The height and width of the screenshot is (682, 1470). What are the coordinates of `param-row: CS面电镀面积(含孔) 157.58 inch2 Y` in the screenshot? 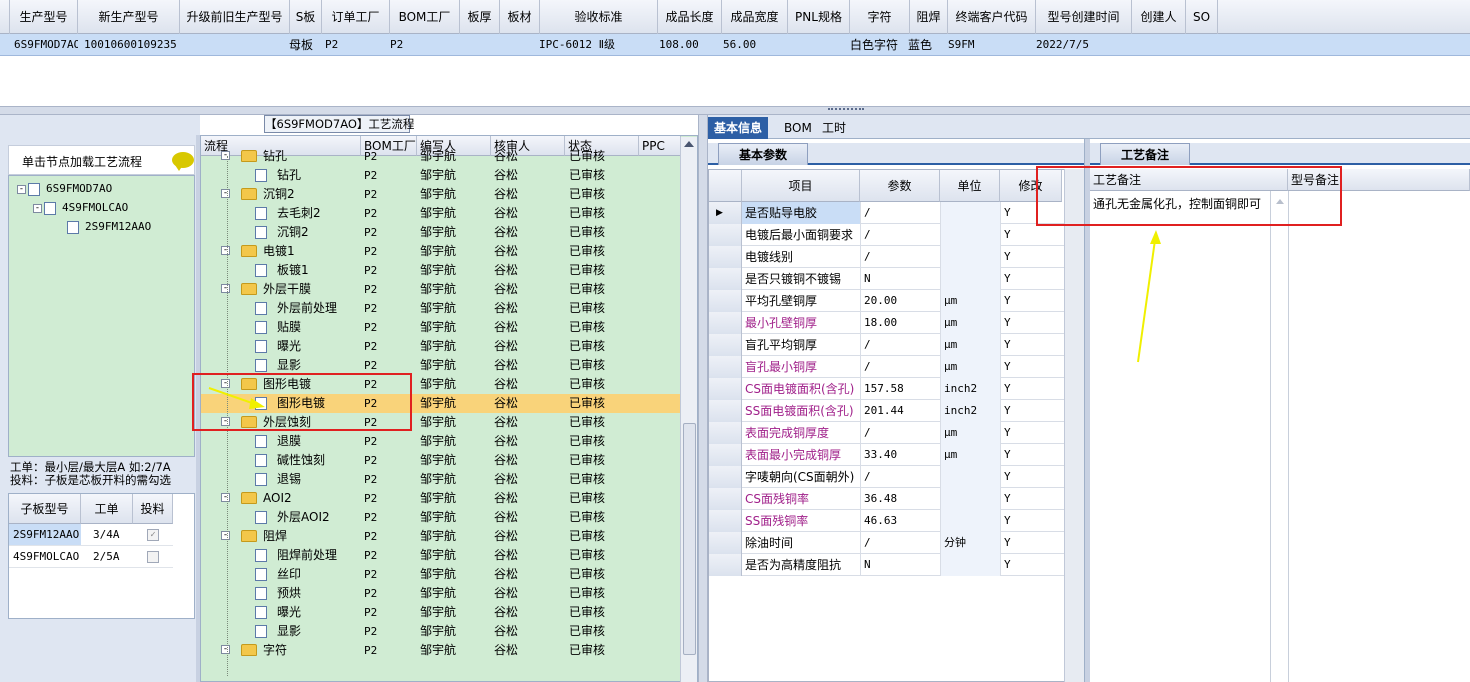 It's located at (897, 389).